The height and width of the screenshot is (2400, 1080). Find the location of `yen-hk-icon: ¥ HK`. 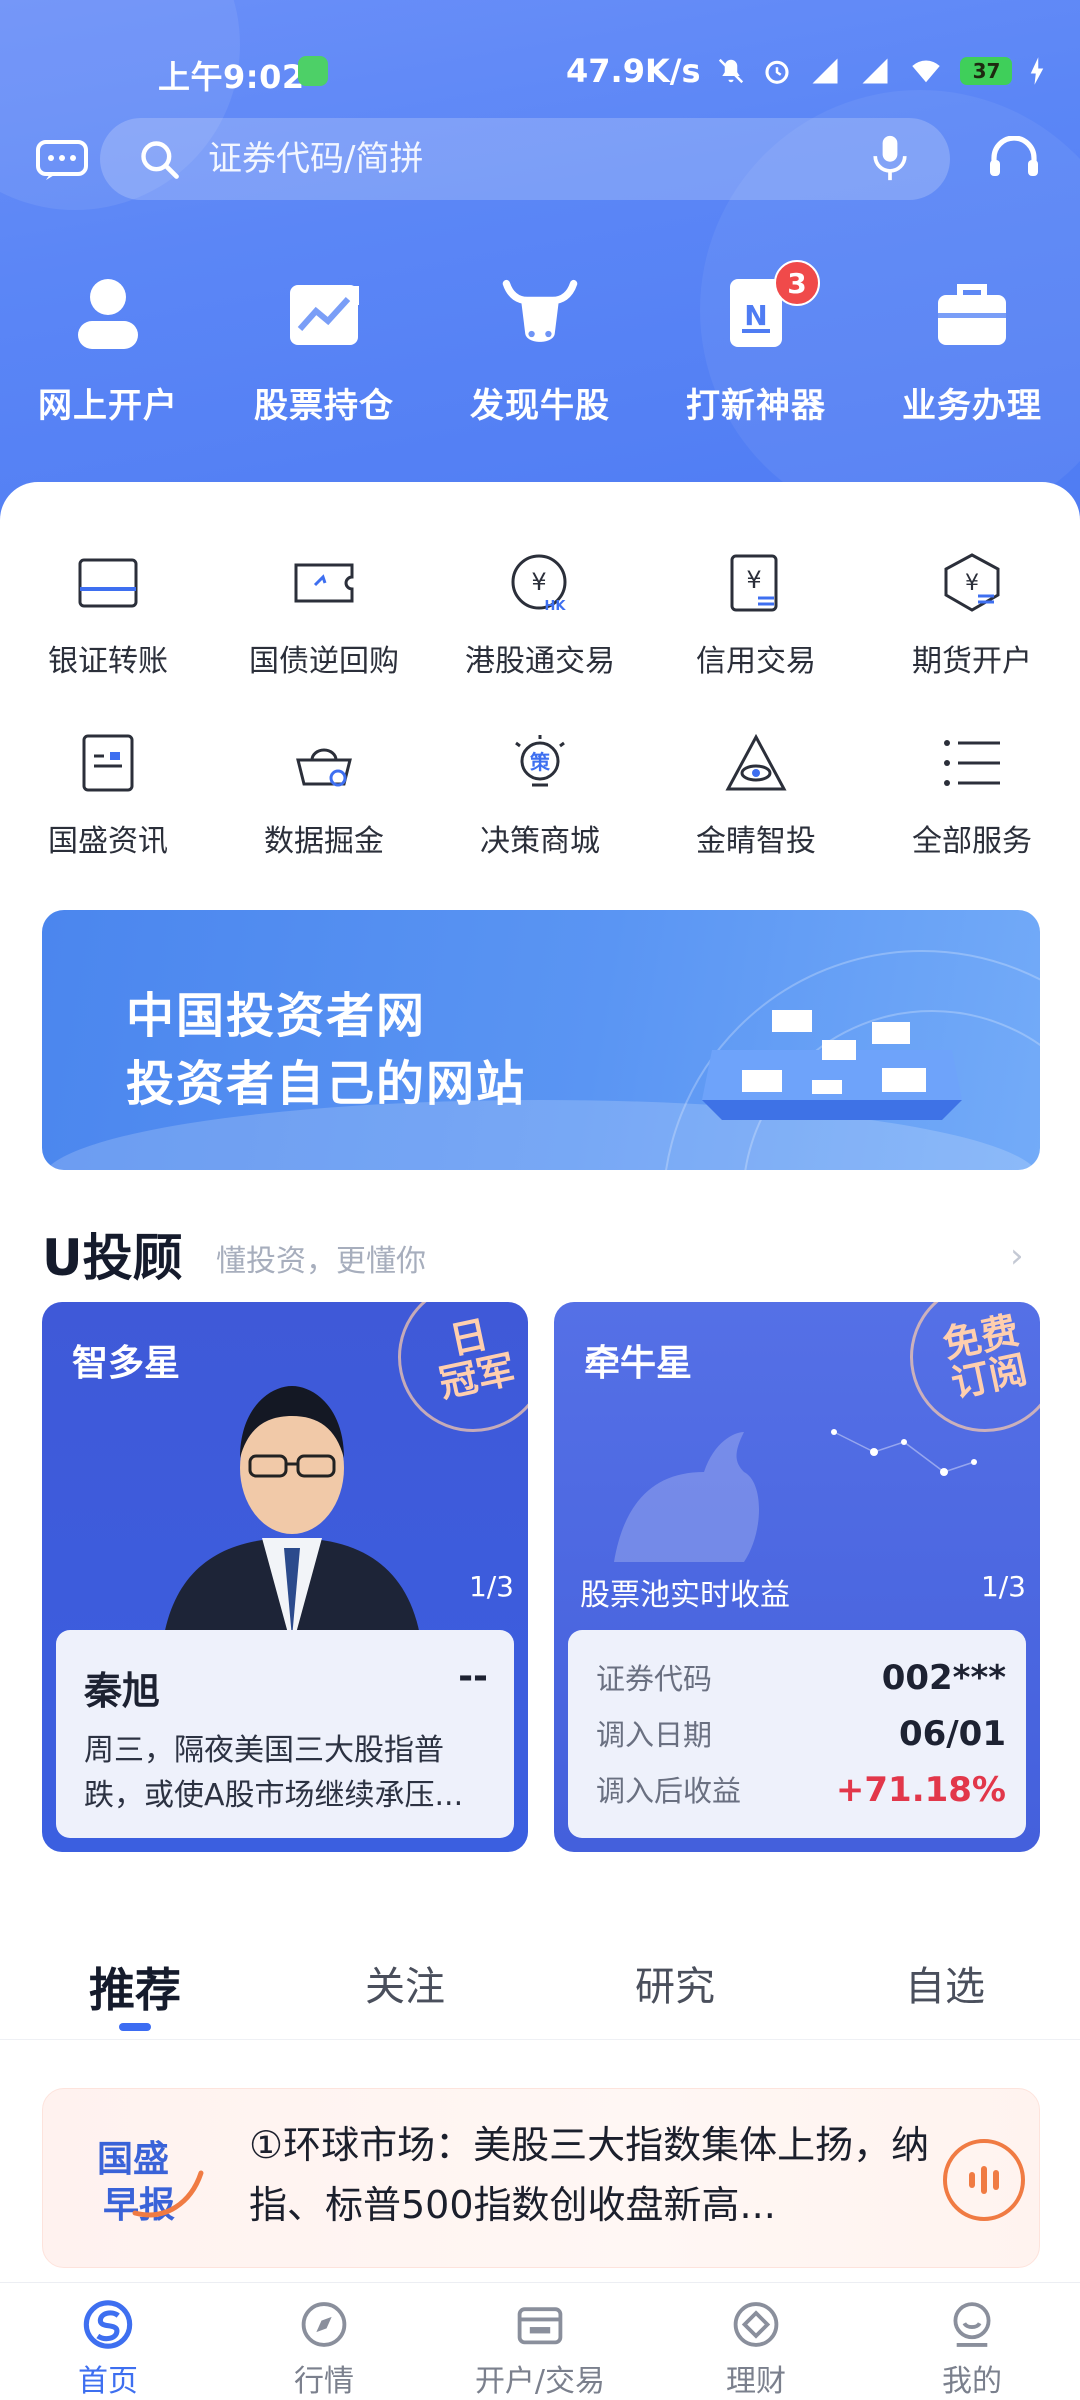

yen-hk-icon: ¥ HK is located at coordinates (539, 584).